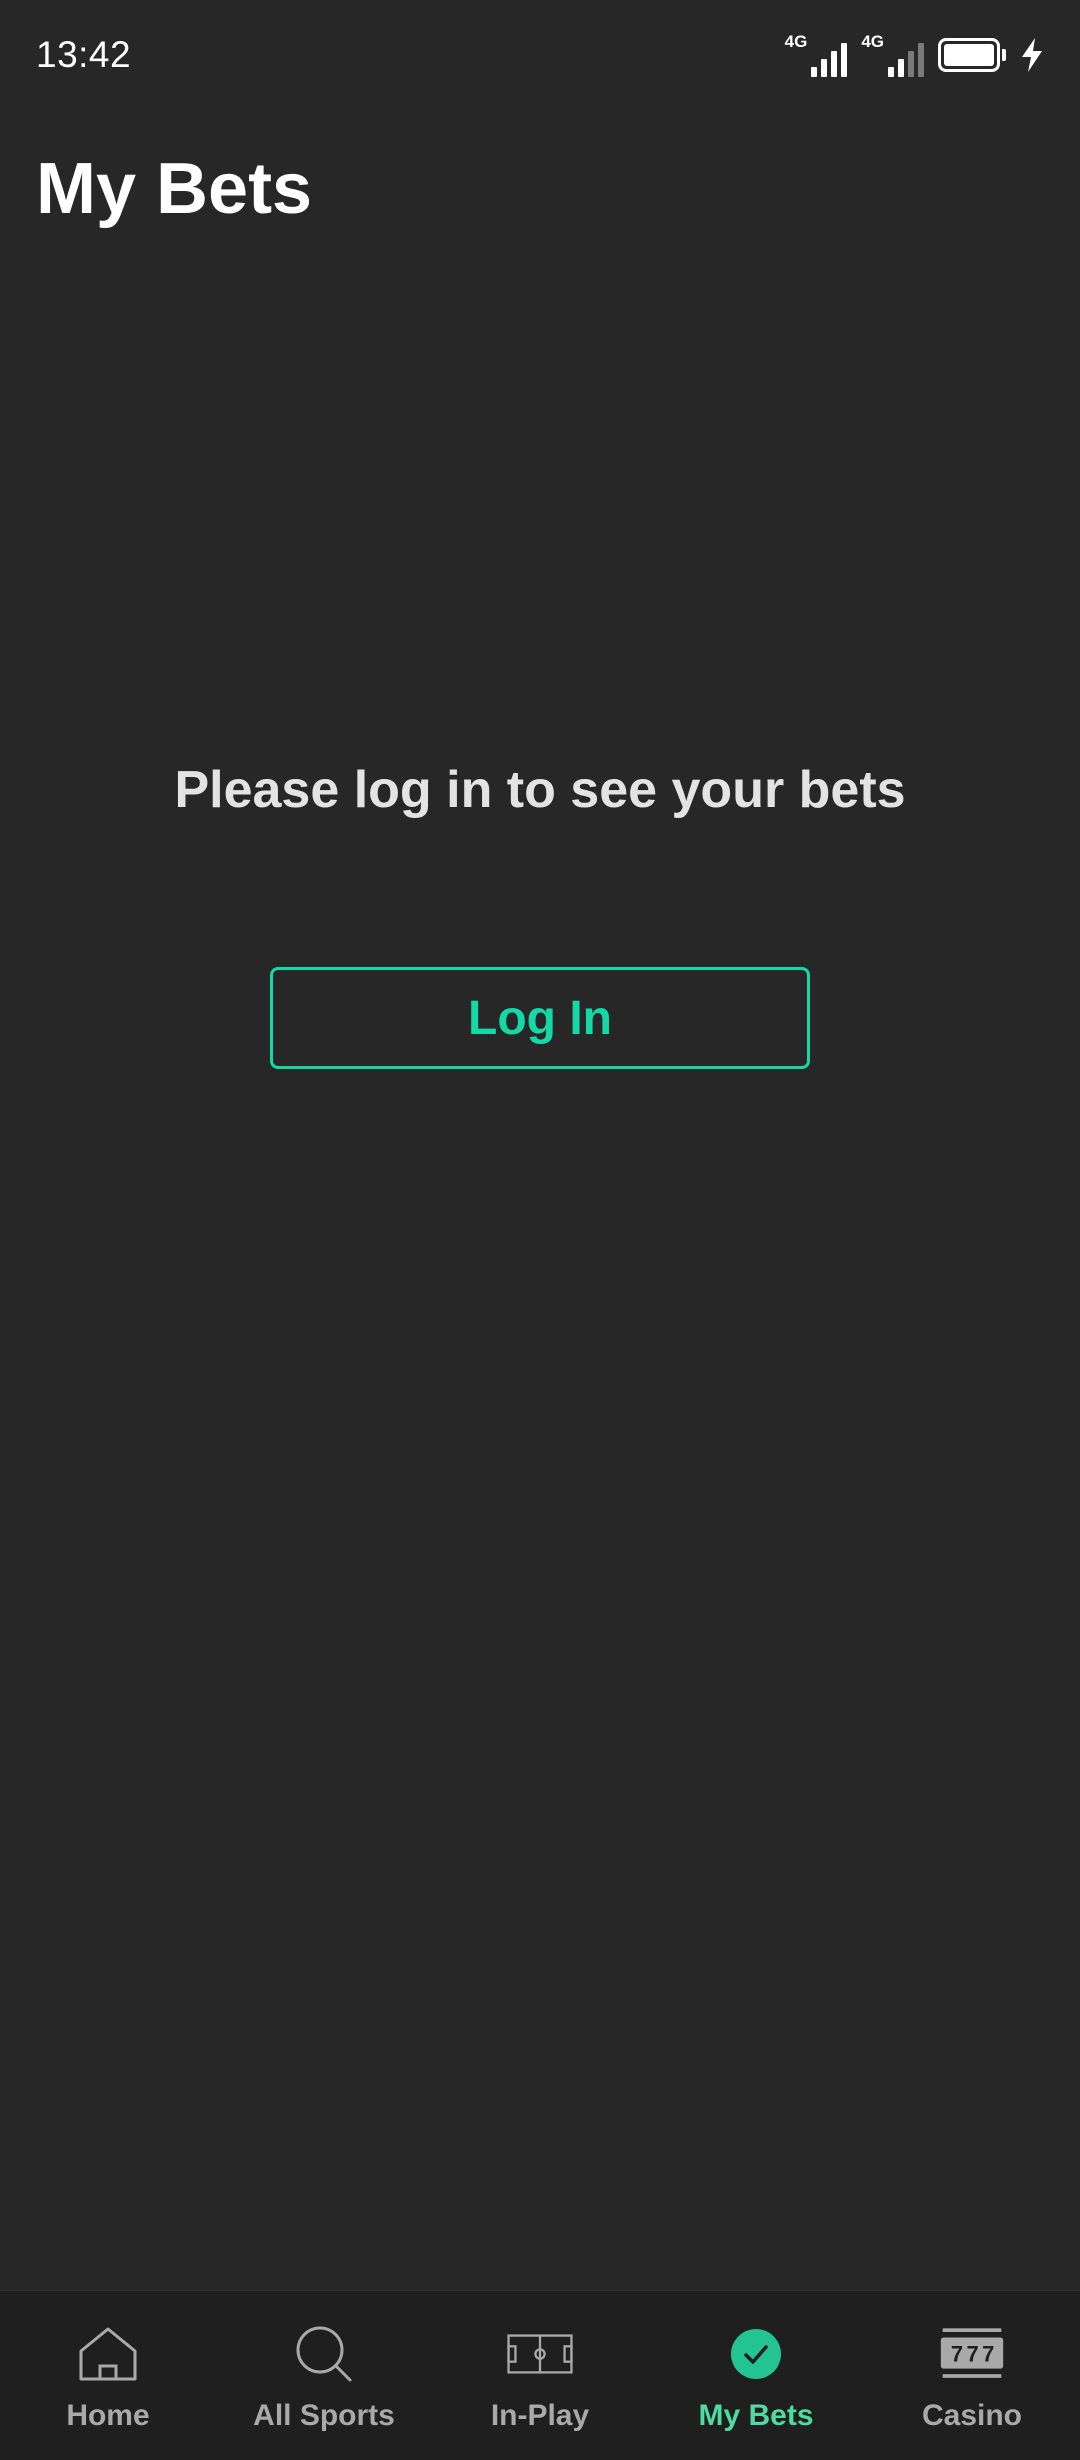 This screenshot has height=2460, width=1080. Describe the element at coordinates (756, 2415) in the screenshot. I see `nav-label: My Bets` at that location.